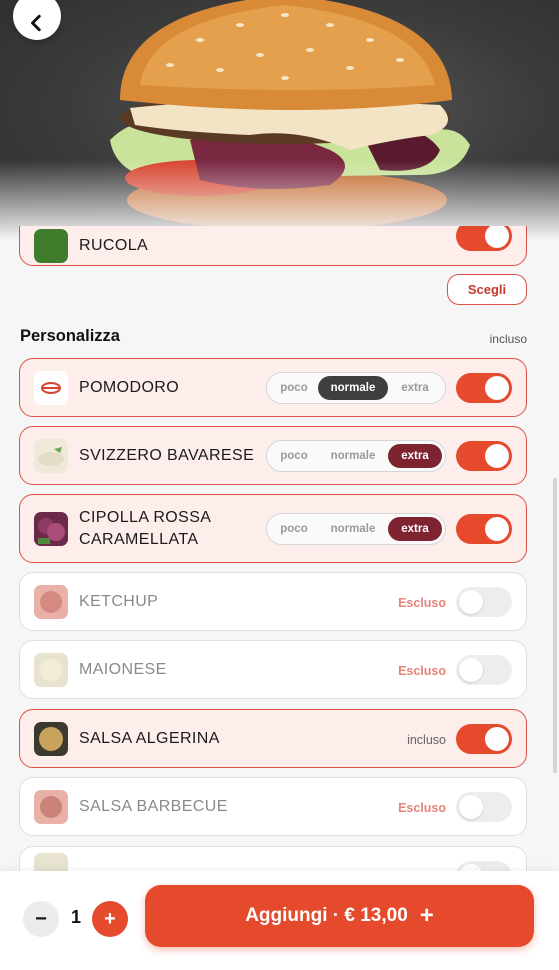  Describe the element at coordinates (326, 915) in the screenshot. I see `add-to-cart-label: Aggiungi · € 13,00` at that location.